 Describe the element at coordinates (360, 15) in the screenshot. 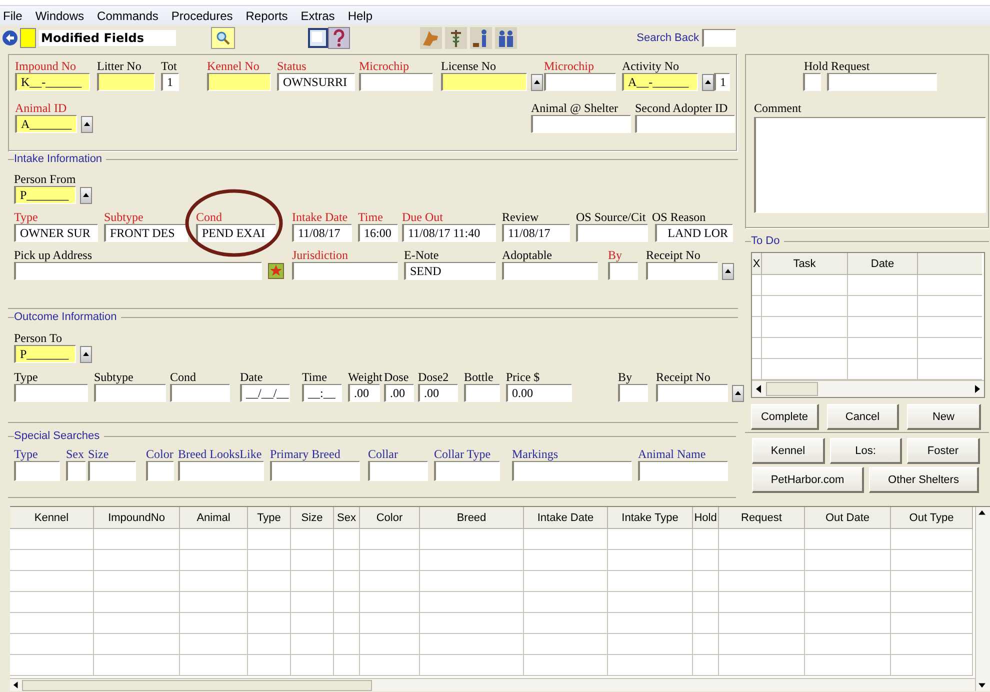

I see `menu-item: Help` at that location.